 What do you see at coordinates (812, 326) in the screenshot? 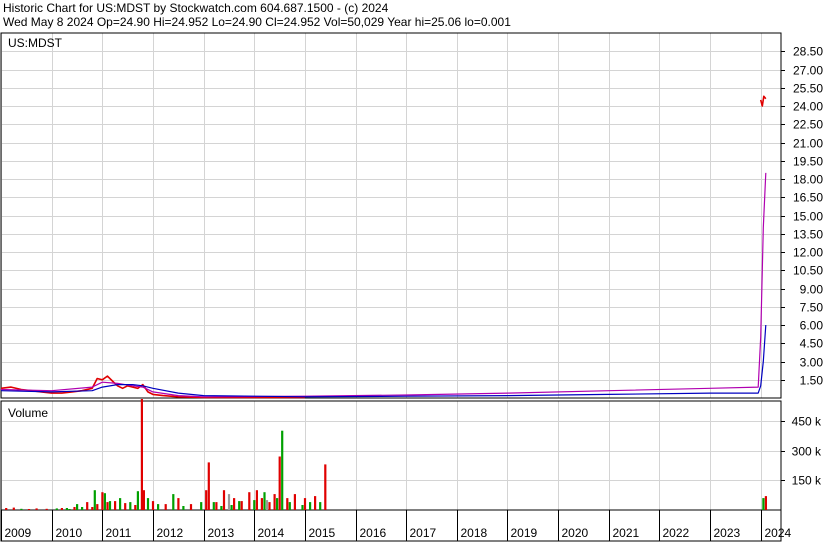
I see `price-axis-label: 6.00` at bounding box center [812, 326].